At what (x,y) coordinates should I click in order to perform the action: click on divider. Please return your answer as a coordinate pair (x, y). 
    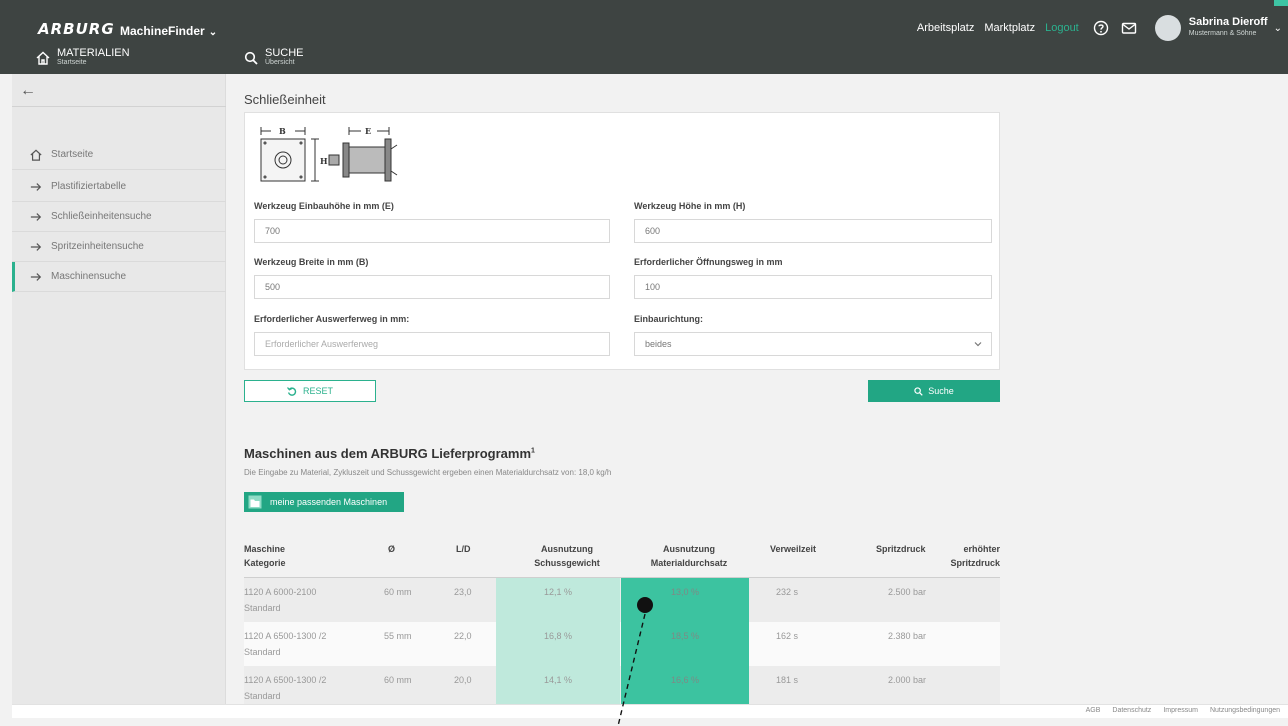
    Looking at the image, I should click on (119, 106).